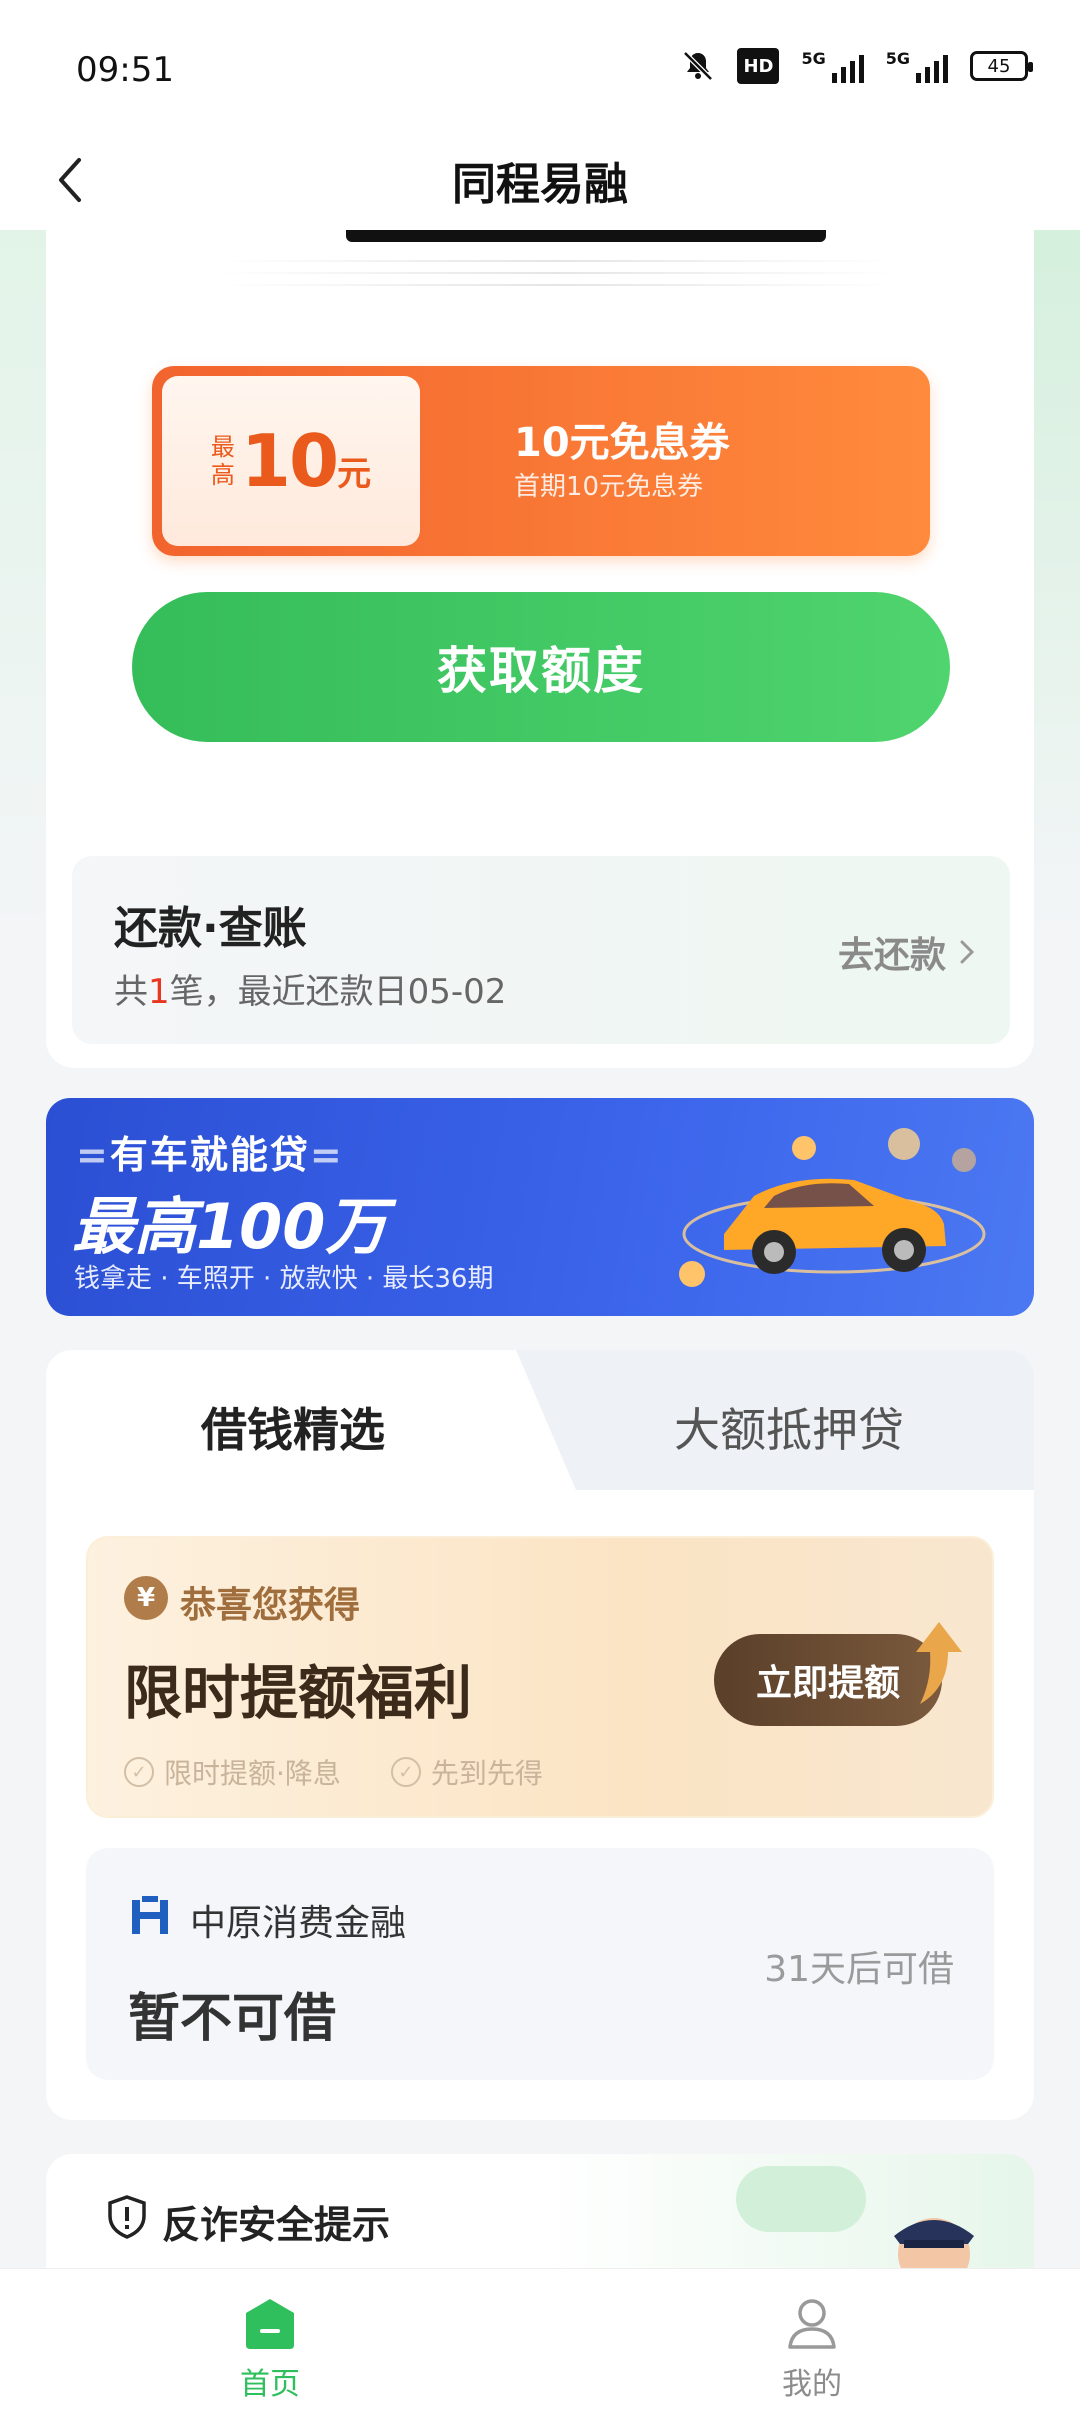 Image resolution: width=1080 pixels, height=2412 pixels. Describe the element at coordinates (270, 2324) in the screenshot. I see `home-icon` at that location.